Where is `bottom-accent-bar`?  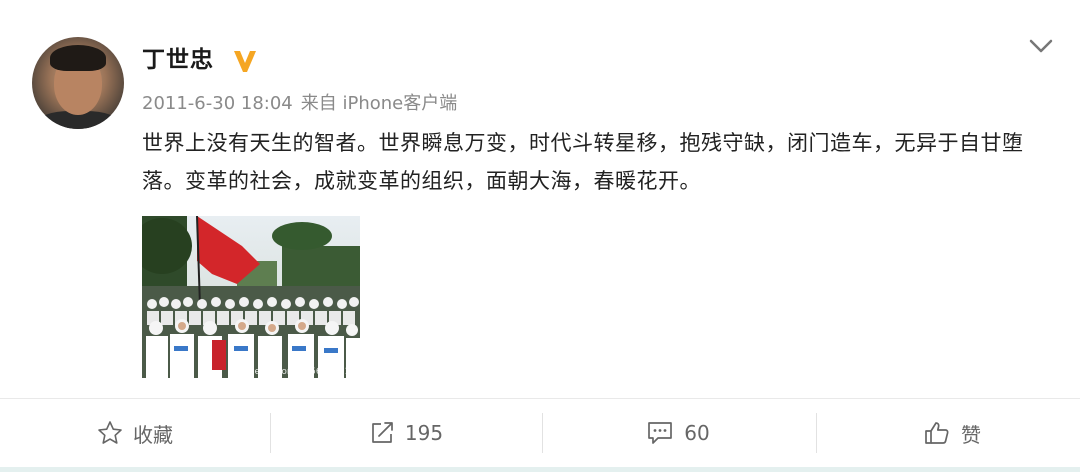 bottom-accent-bar is located at coordinates (540, 469).